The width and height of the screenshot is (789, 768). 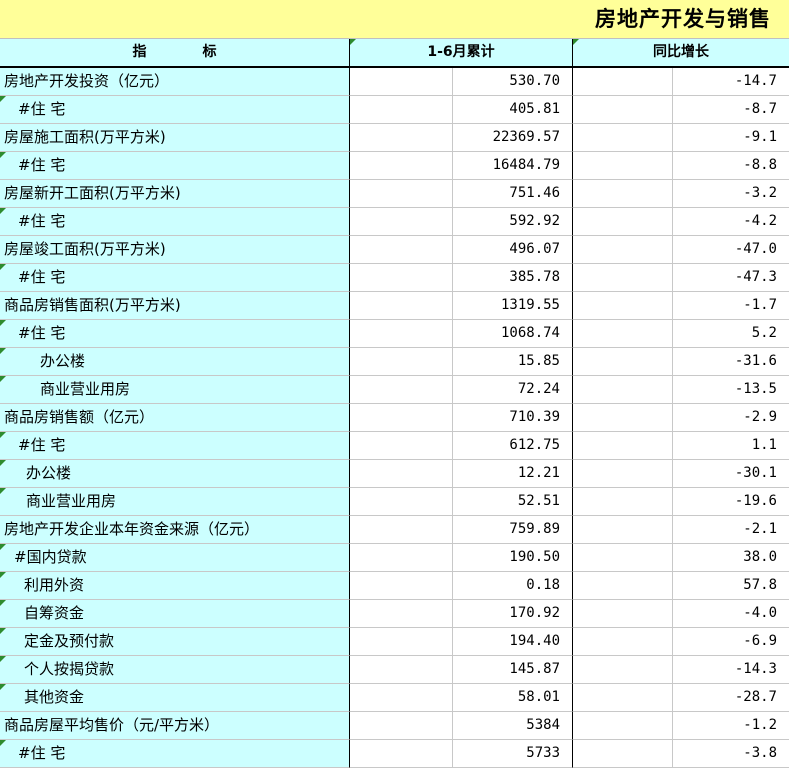 What do you see at coordinates (513, 670) in the screenshot?
I see `cumulative-value-cell: 145.87` at bounding box center [513, 670].